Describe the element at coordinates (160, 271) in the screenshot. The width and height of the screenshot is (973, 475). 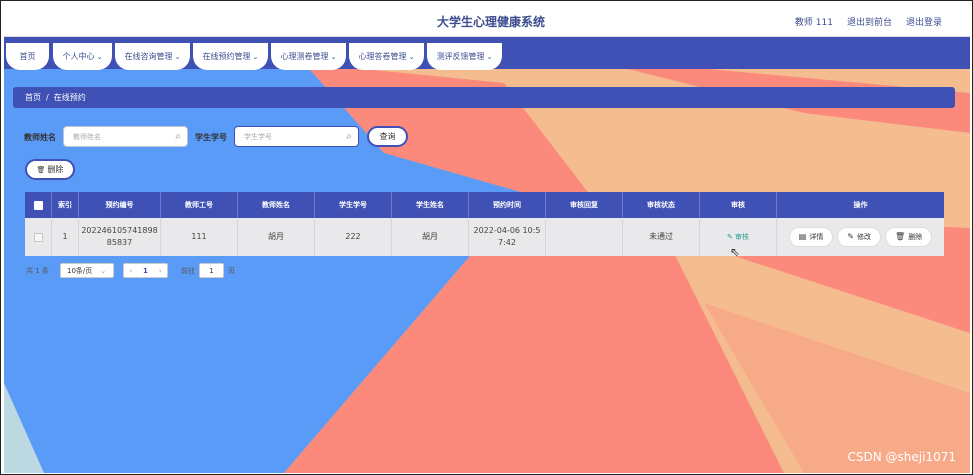
I see `next-page-button: ›` at that location.